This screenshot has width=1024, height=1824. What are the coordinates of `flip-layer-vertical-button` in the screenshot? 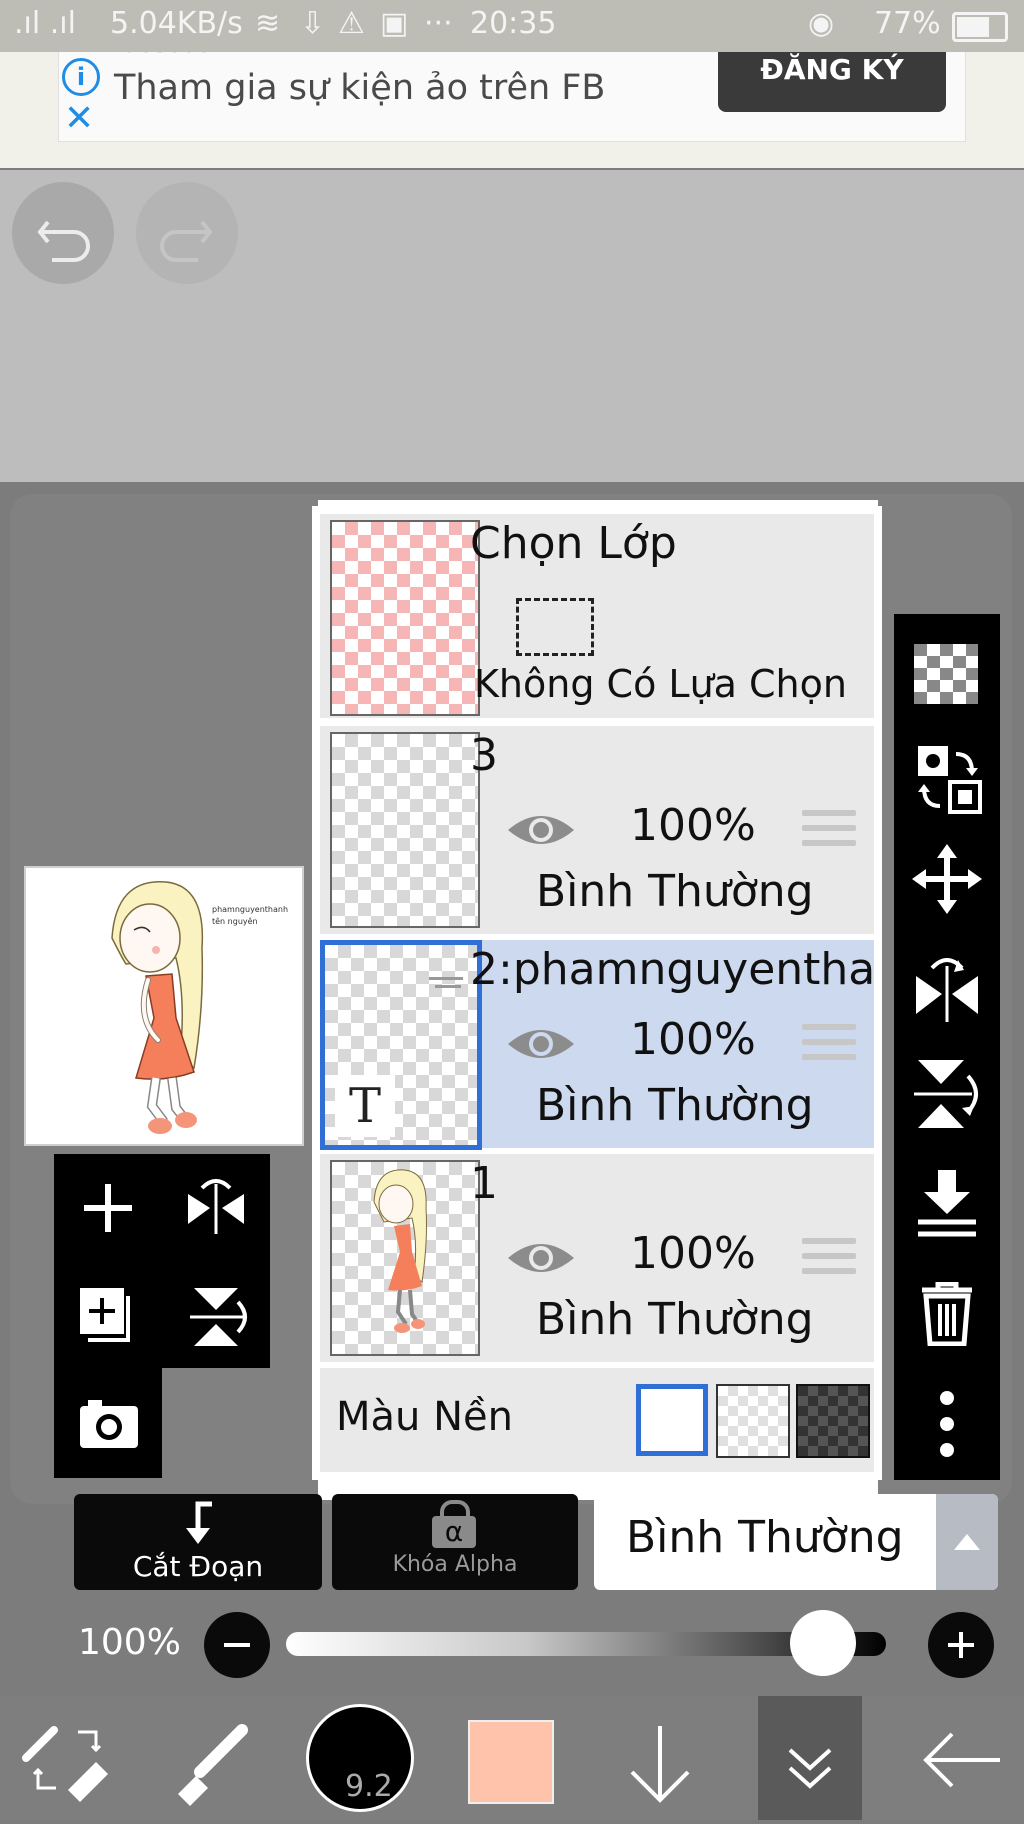 It's located at (947, 1096).